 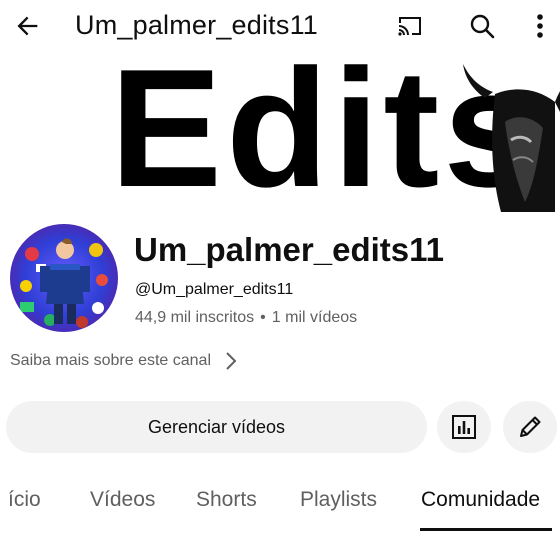 What do you see at coordinates (486, 529) in the screenshot?
I see `active-tab-indicator` at bounding box center [486, 529].